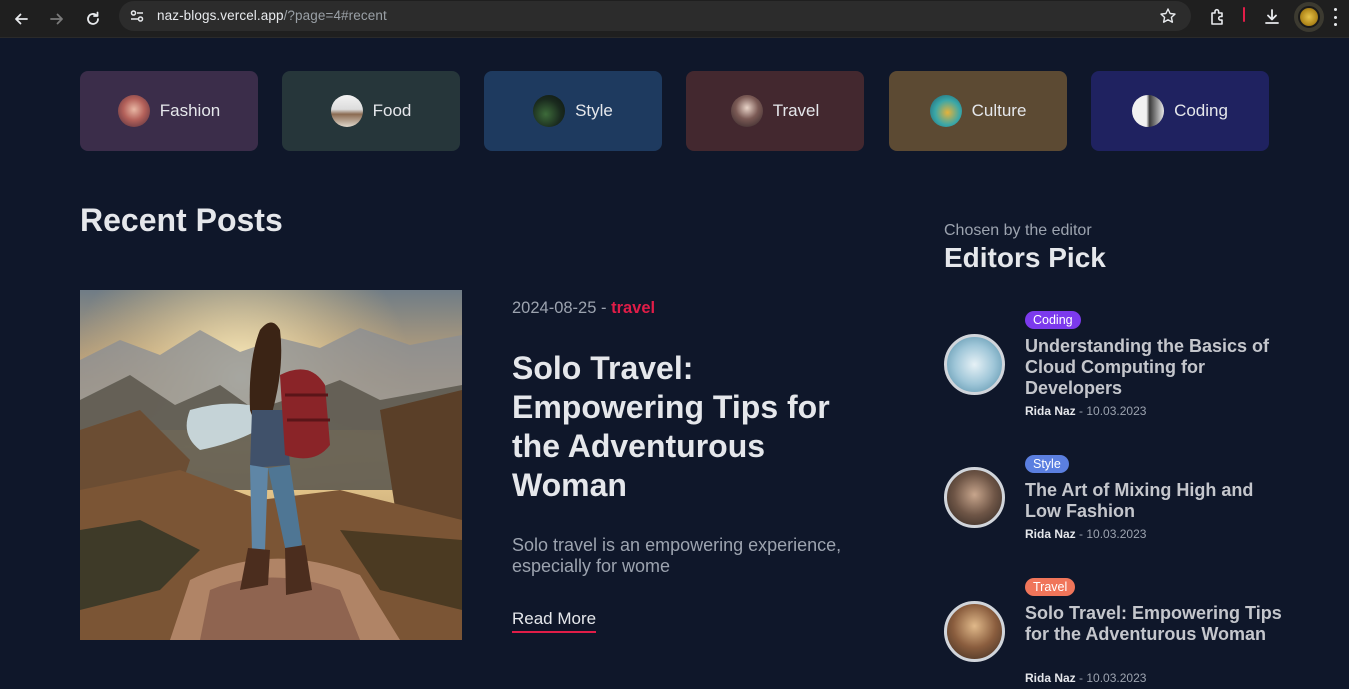 This screenshot has width=1349, height=689. I want to click on category-coding: Coding, so click(1180, 111).